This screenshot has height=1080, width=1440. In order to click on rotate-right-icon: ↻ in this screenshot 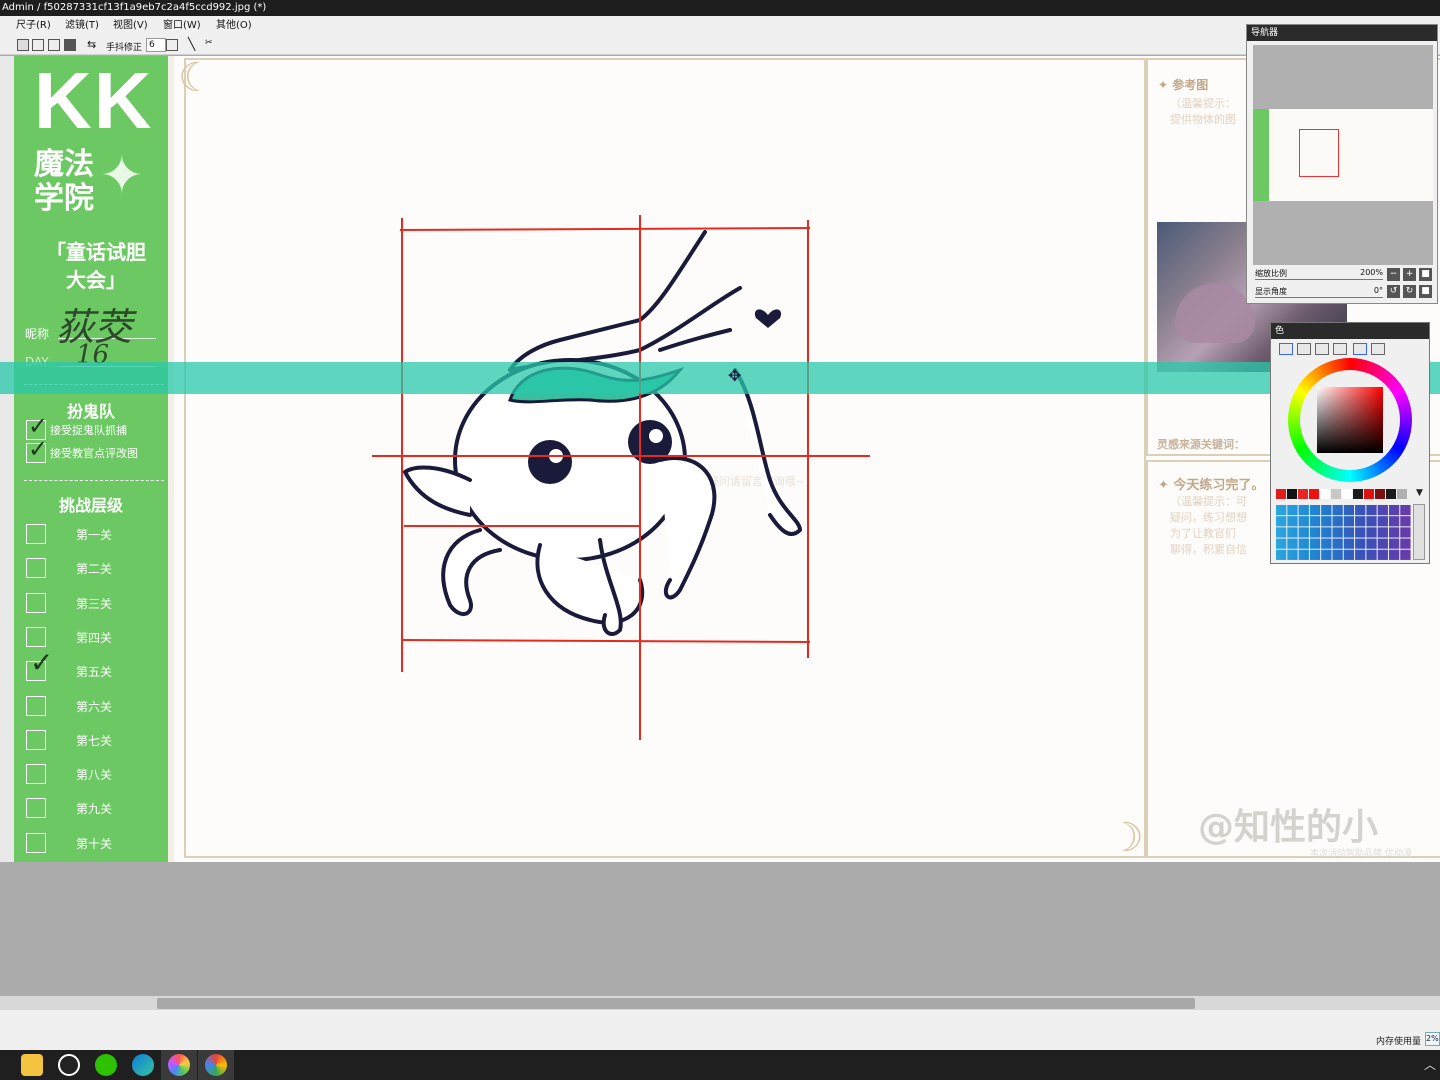, I will do `click(1409, 291)`.